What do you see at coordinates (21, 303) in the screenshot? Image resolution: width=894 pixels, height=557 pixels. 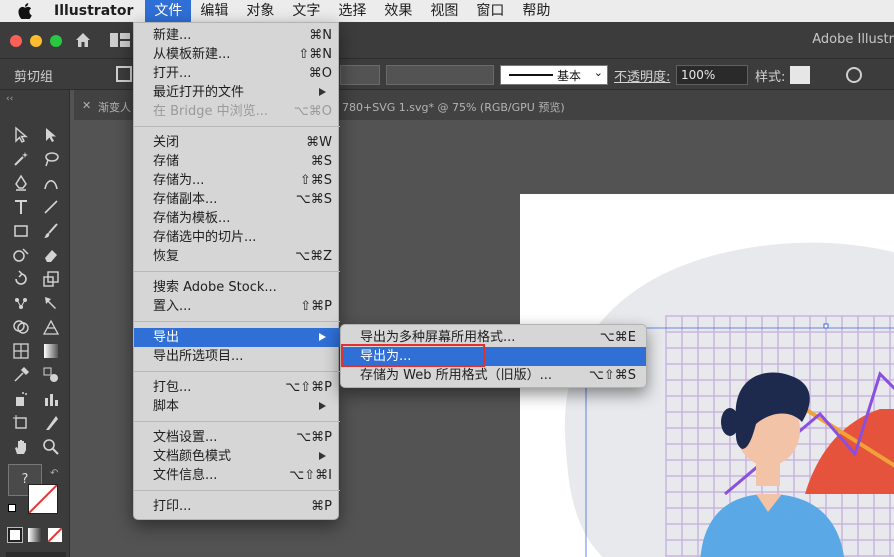 I see `puppet-warp-tool-icon` at bounding box center [21, 303].